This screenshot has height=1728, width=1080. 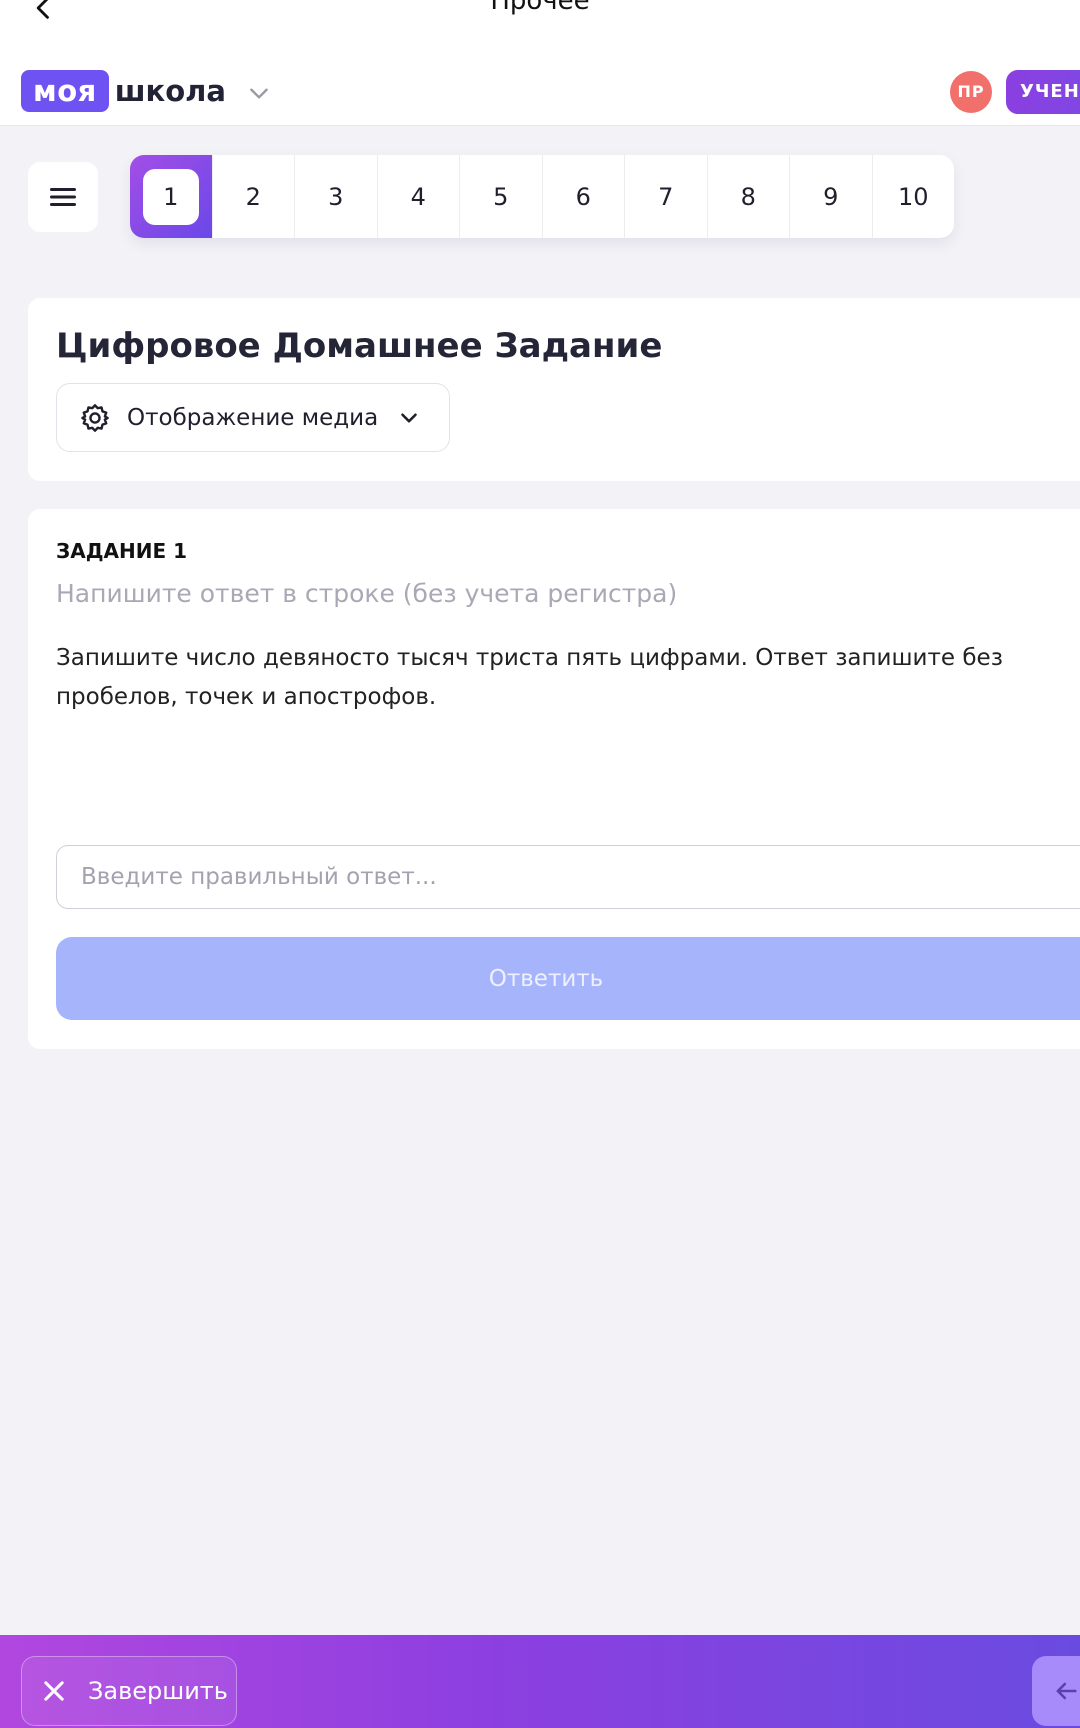 I want to click on avatar: ПР, so click(x=971, y=92).